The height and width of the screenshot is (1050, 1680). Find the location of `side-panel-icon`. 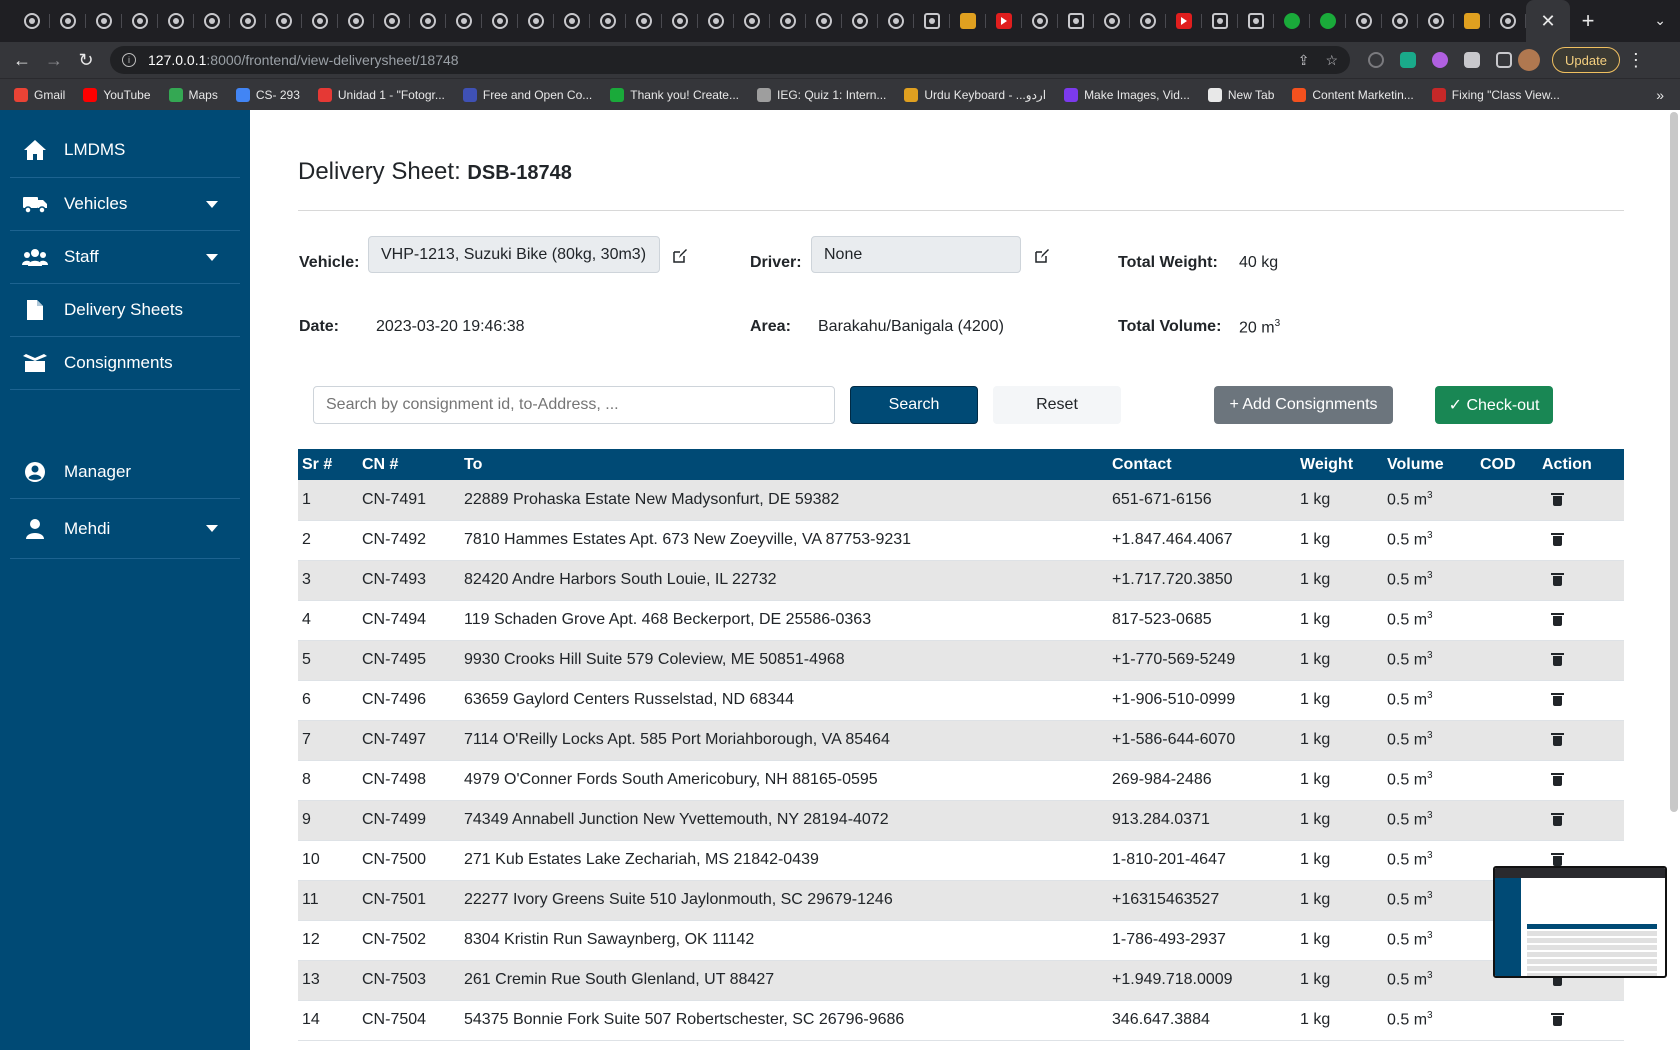

side-panel-icon is located at coordinates (1504, 60).